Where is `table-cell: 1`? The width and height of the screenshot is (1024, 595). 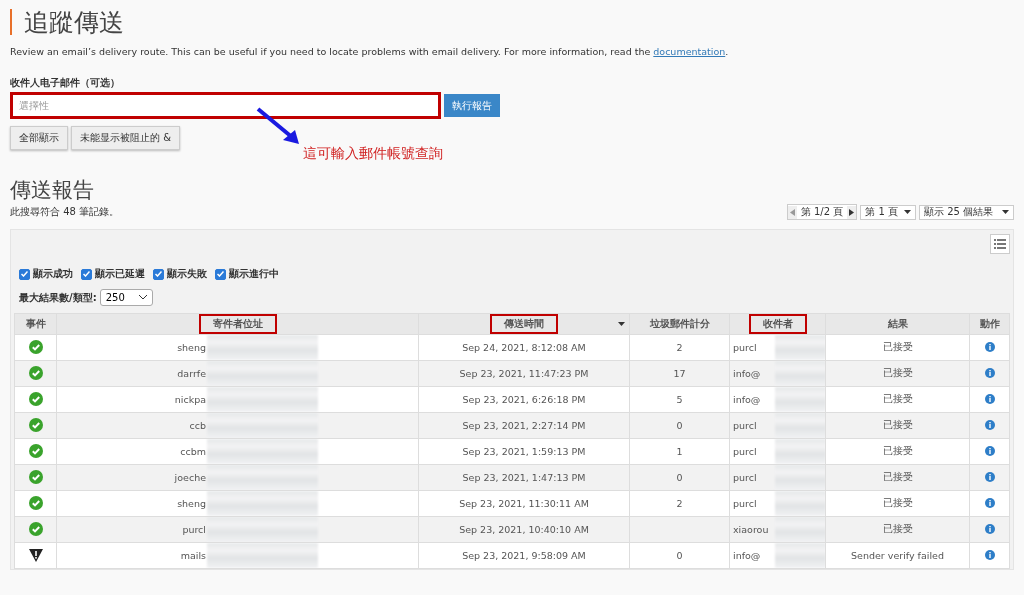 table-cell: 1 is located at coordinates (679, 451).